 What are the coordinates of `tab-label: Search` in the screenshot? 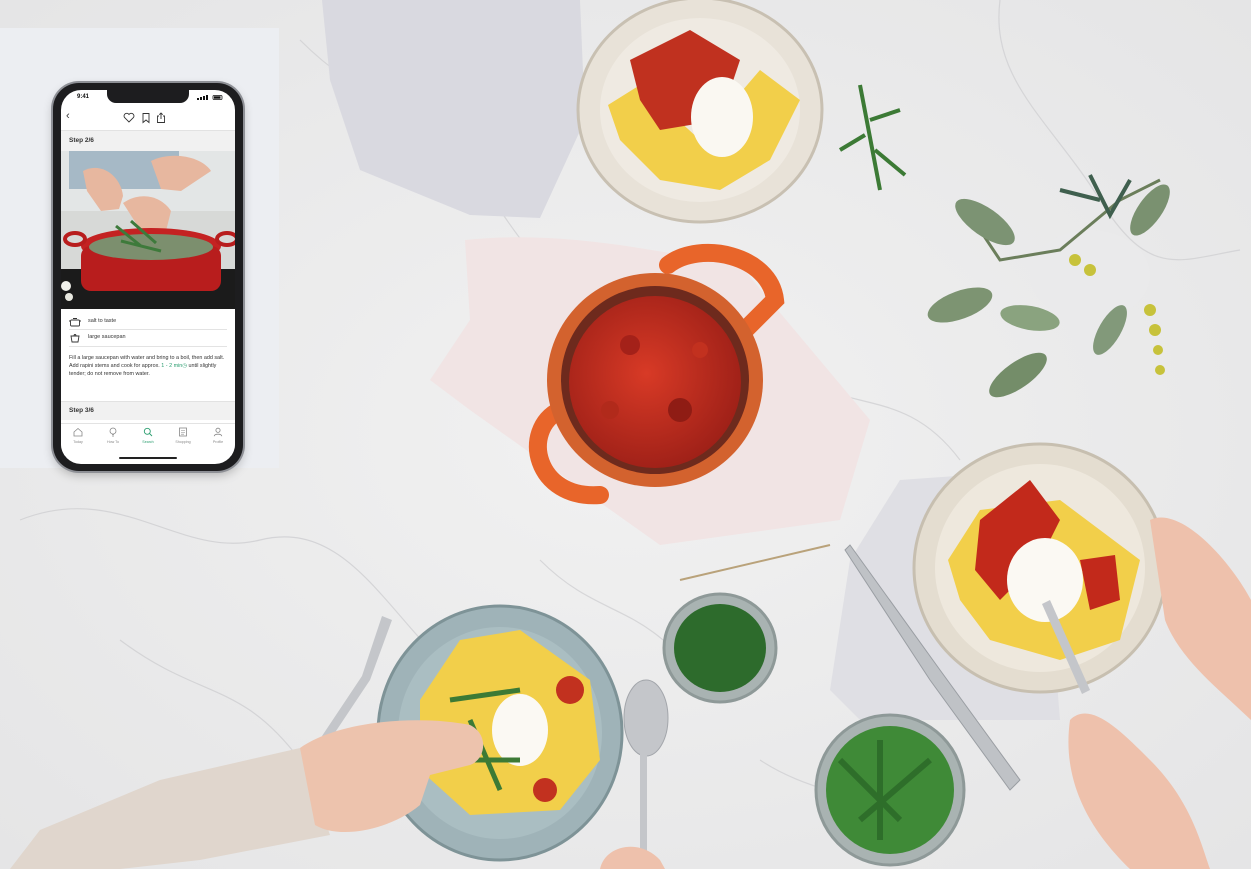 It's located at (148, 442).